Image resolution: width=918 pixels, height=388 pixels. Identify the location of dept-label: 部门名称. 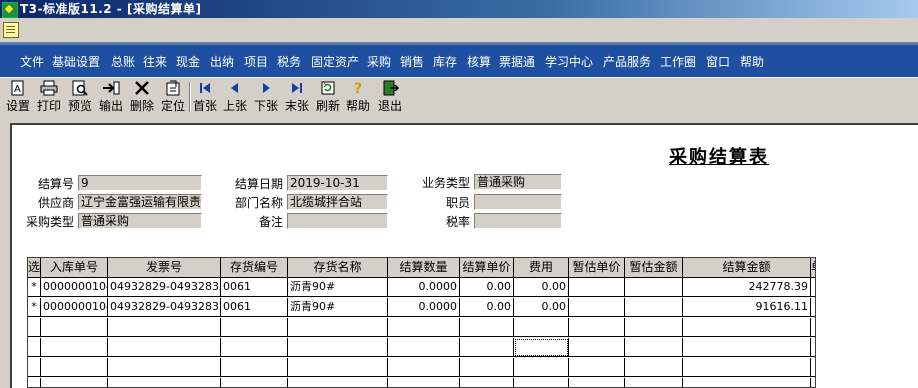
(259, 203).